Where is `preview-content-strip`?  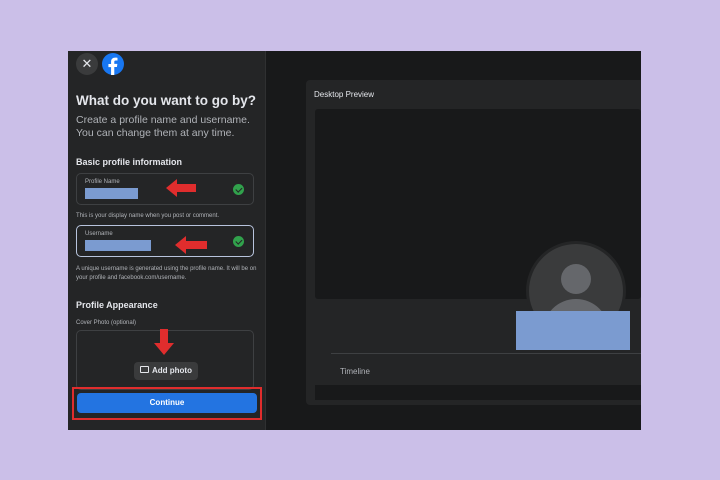
preview-content-strip is located at coordinates (478, 392).